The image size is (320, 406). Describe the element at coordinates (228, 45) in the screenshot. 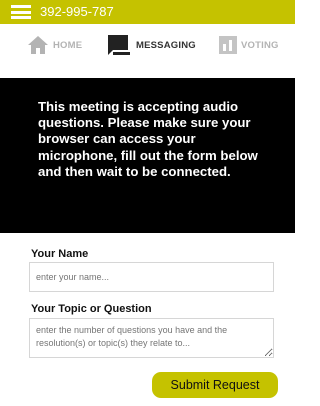

I see `bar-chart-icon` at that location.